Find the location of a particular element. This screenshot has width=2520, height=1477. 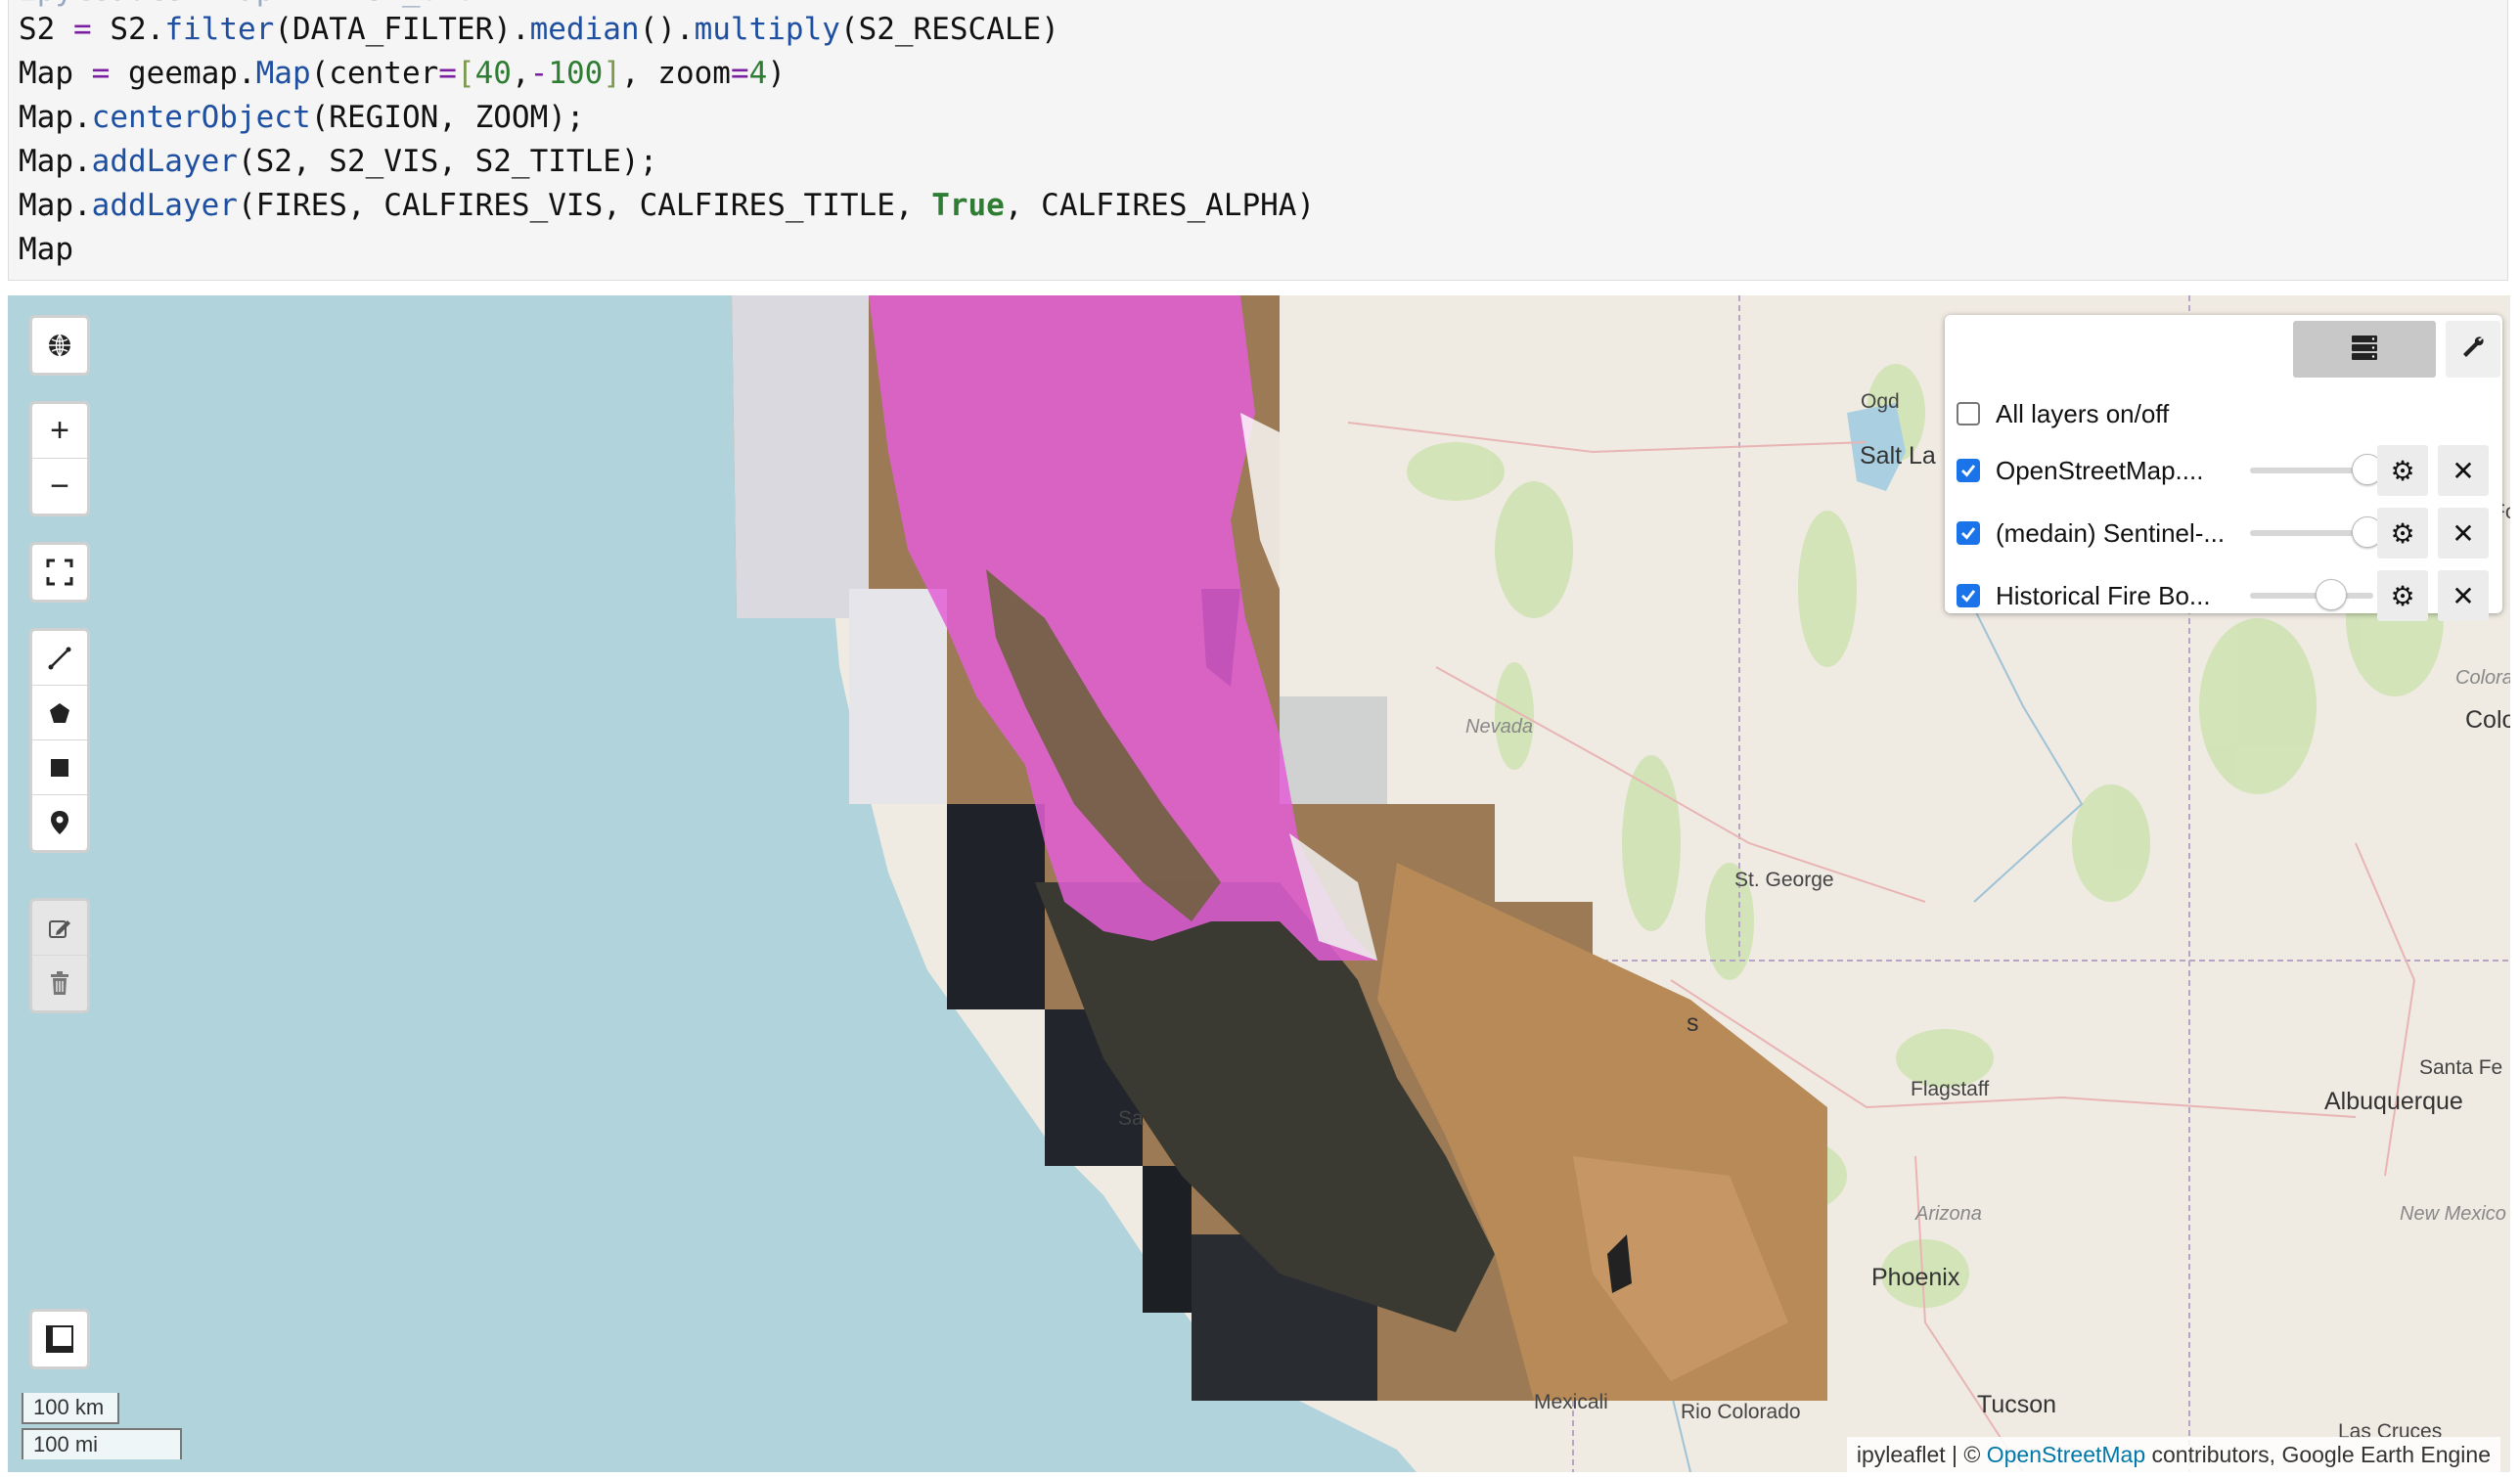

scale-mi: 100 mi is located at coordinates (102, 1443).